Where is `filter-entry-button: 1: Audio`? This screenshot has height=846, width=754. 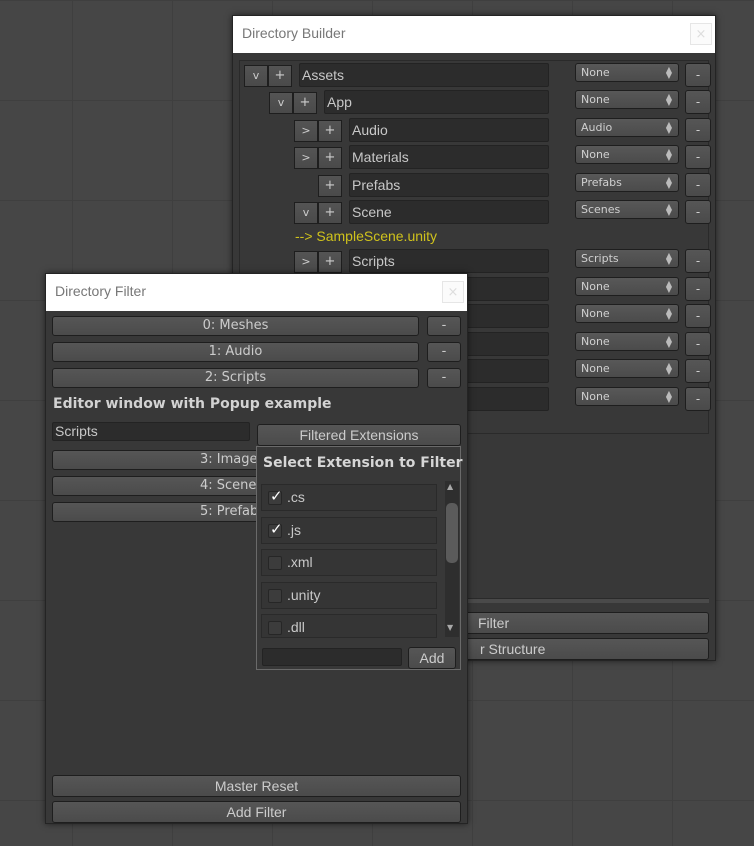
filter-entry-button: 1: Audio is located at coordinates (235, 352).